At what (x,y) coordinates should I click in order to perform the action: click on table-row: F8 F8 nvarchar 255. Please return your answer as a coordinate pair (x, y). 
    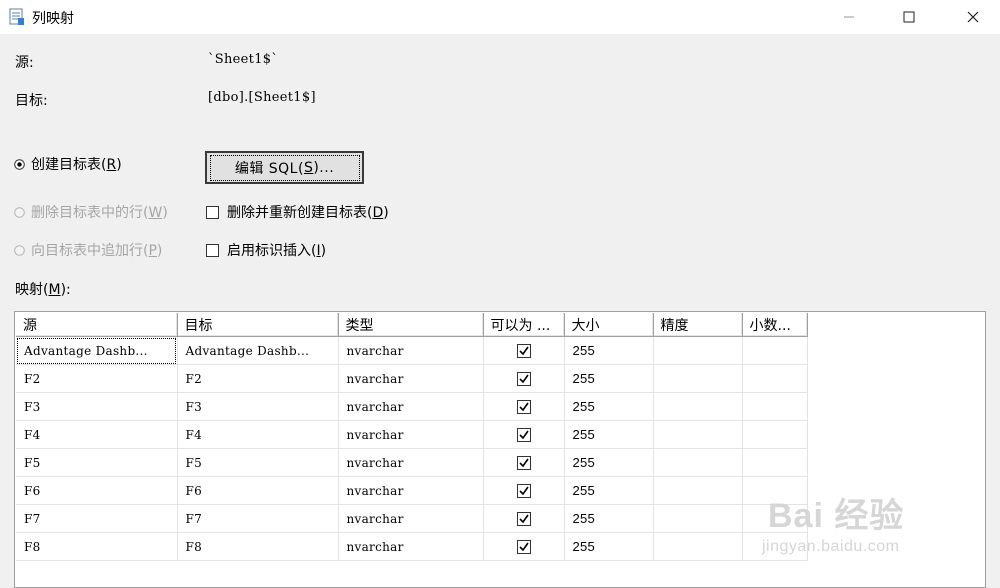
    Looking at the image, I should click on (412, 546).